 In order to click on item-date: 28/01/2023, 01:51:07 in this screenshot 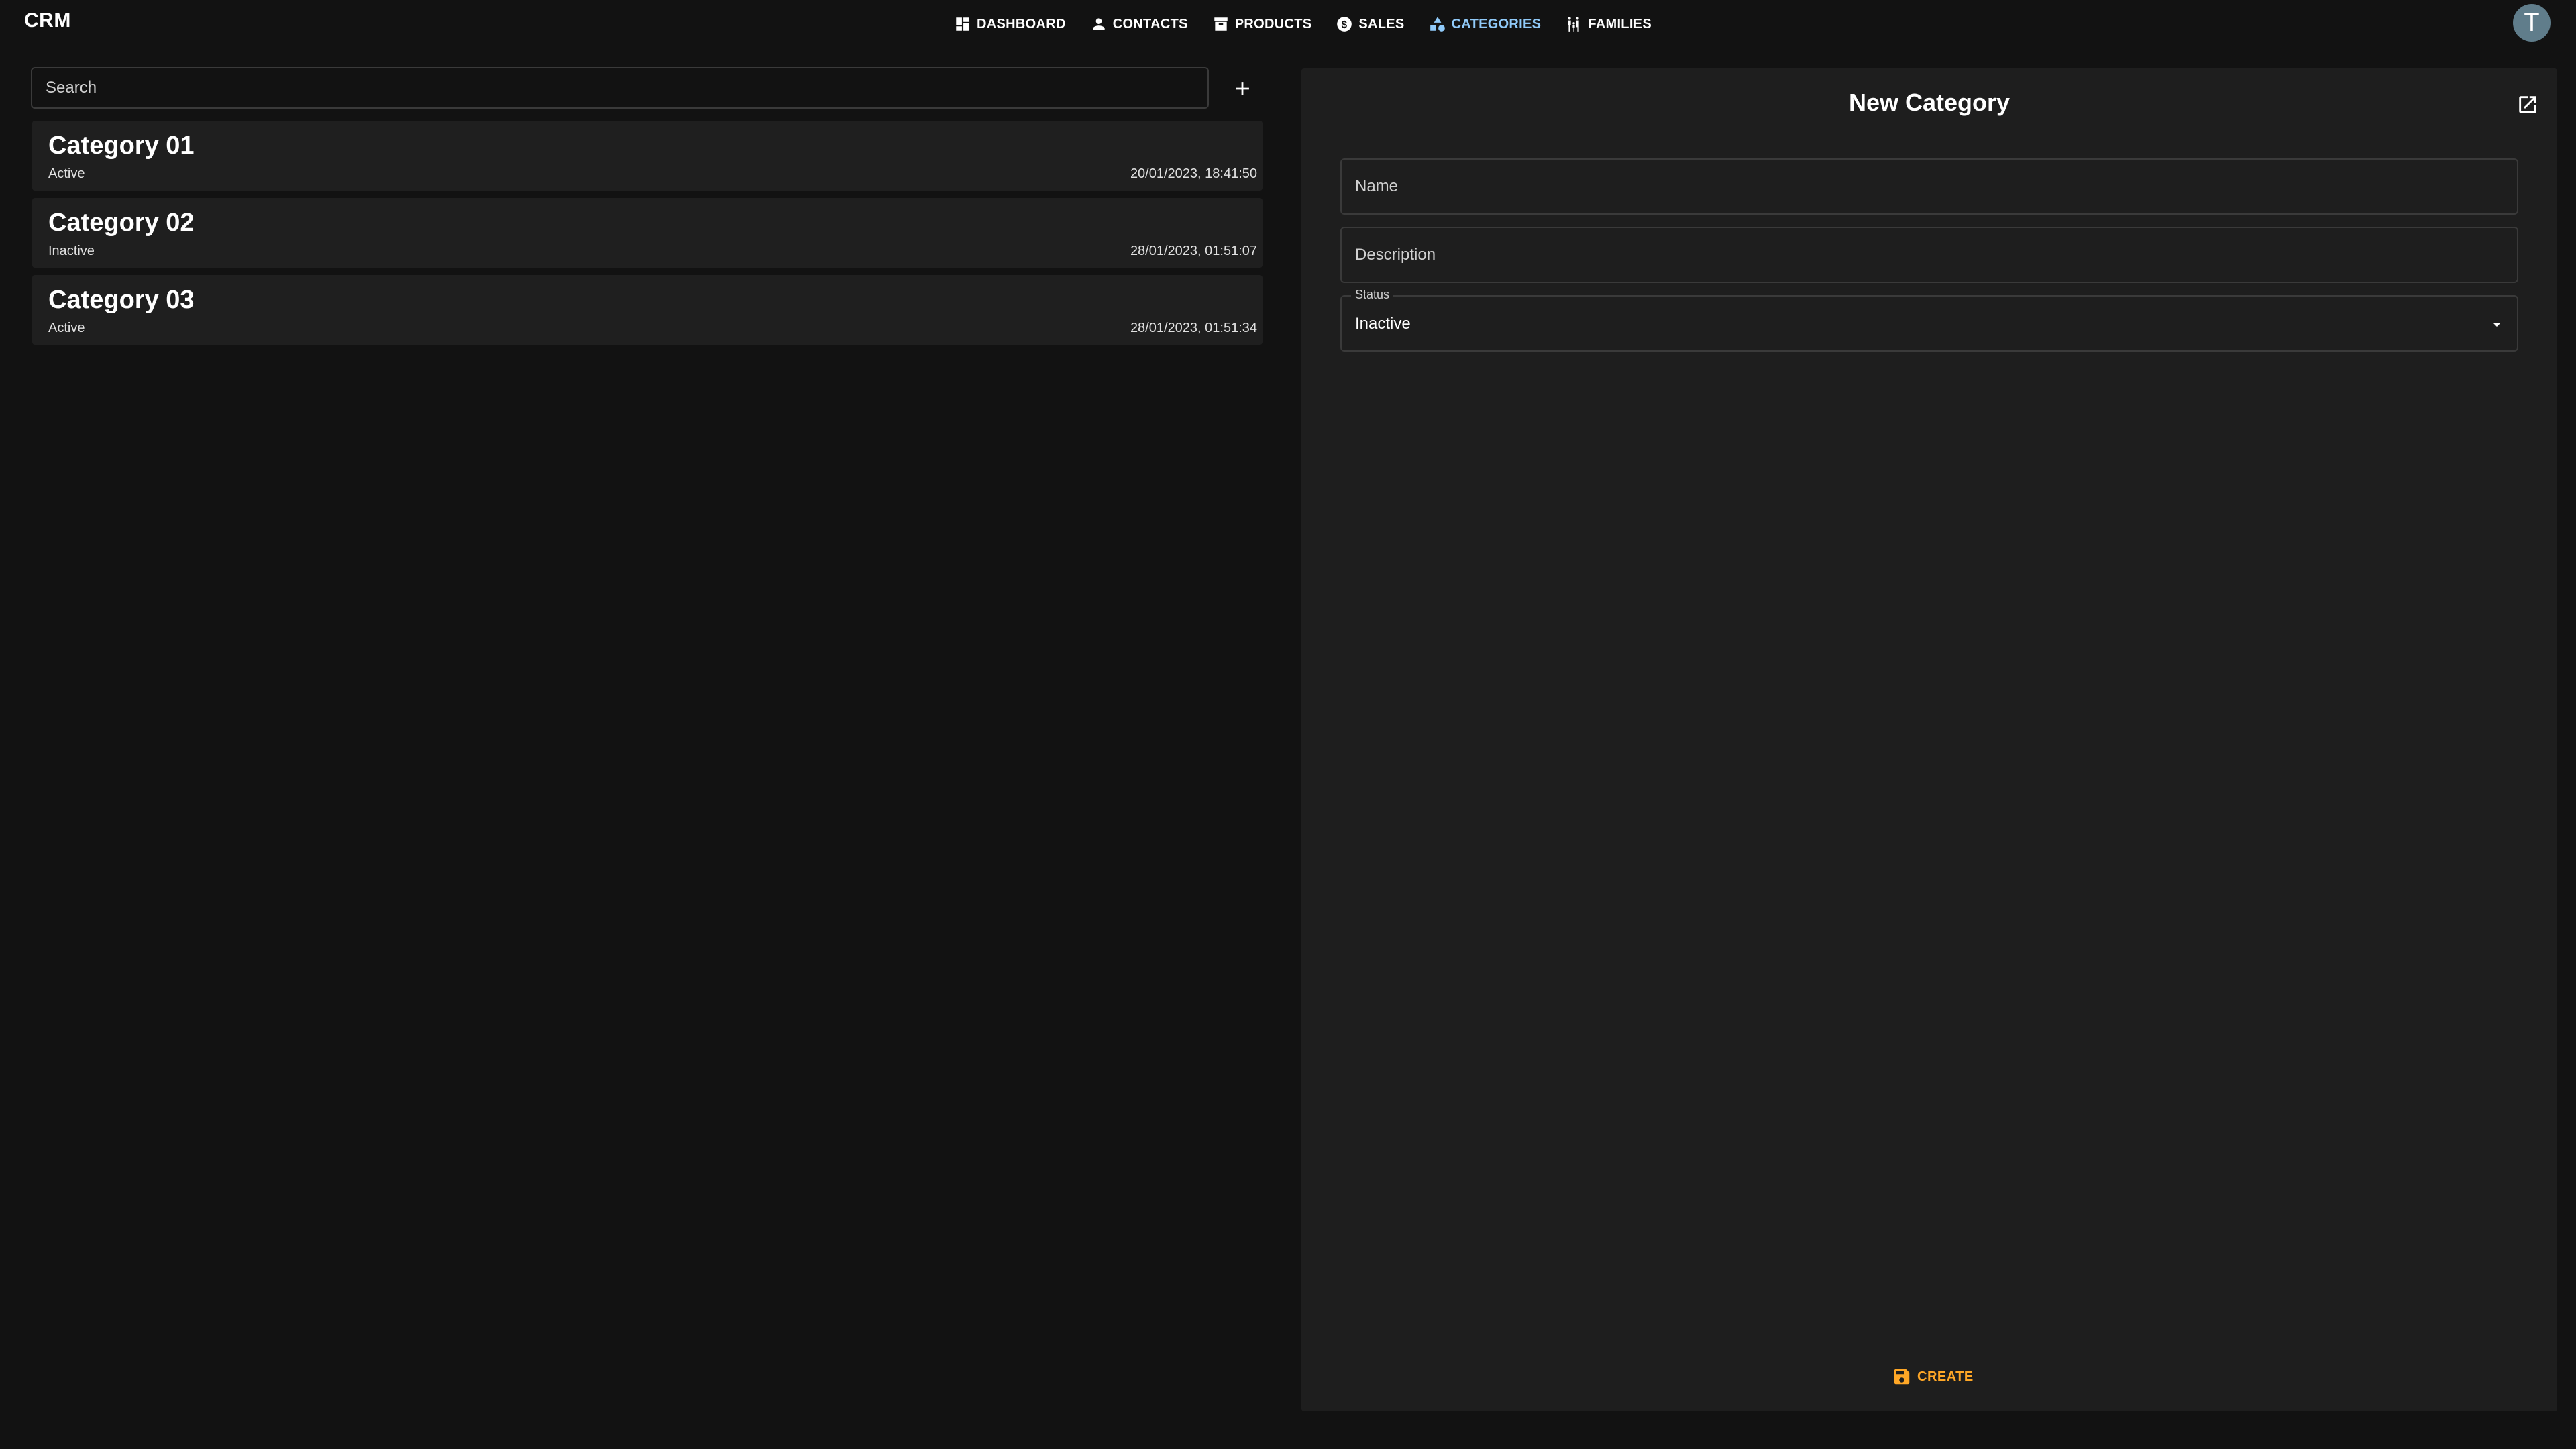, I will do `click(1193, 251)`.